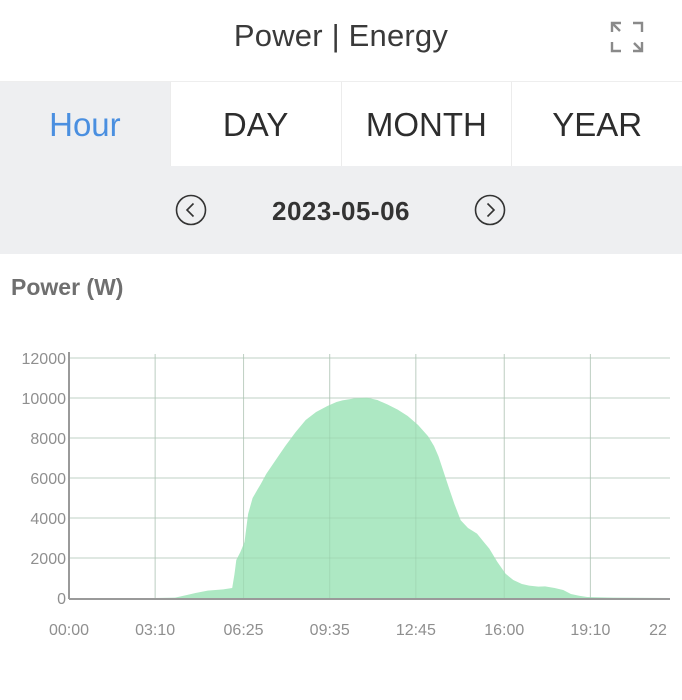 Image resolution: width=682 pixels, height=700 pixels. Describe the element at coordinates (341, 35) in the screenshot. I see `page-title: Power | Energy` at that location.